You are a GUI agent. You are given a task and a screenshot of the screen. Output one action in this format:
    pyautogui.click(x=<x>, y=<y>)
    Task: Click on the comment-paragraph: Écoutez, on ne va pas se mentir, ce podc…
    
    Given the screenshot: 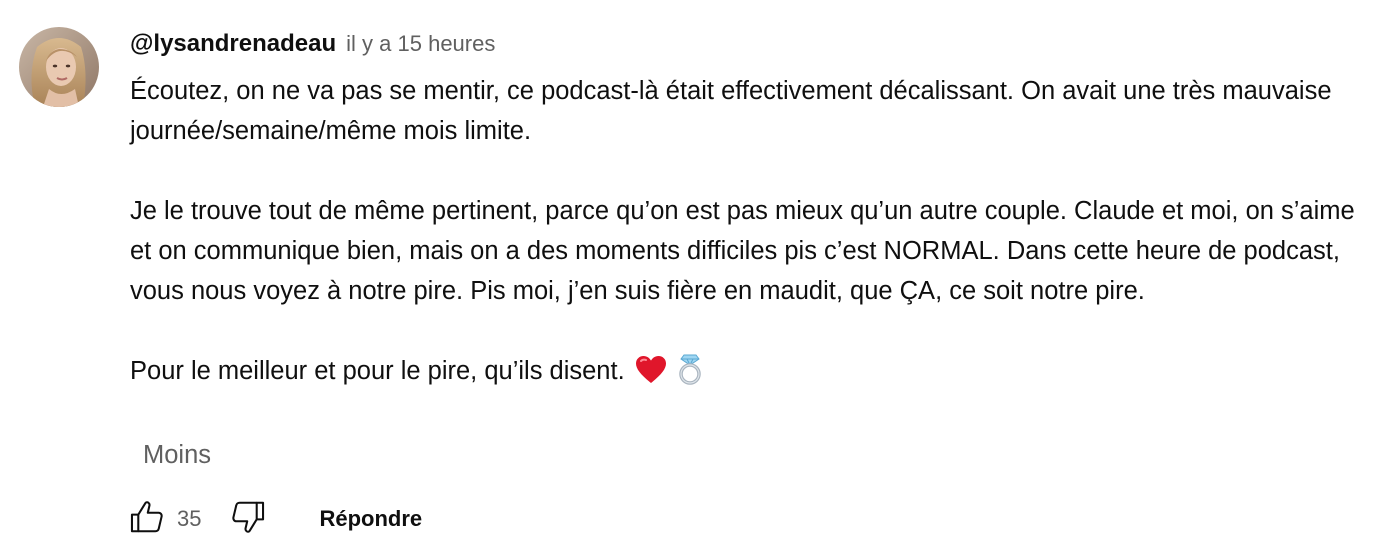 What is the action you would take?
    pyautogui.click(x=731, y=111)
    